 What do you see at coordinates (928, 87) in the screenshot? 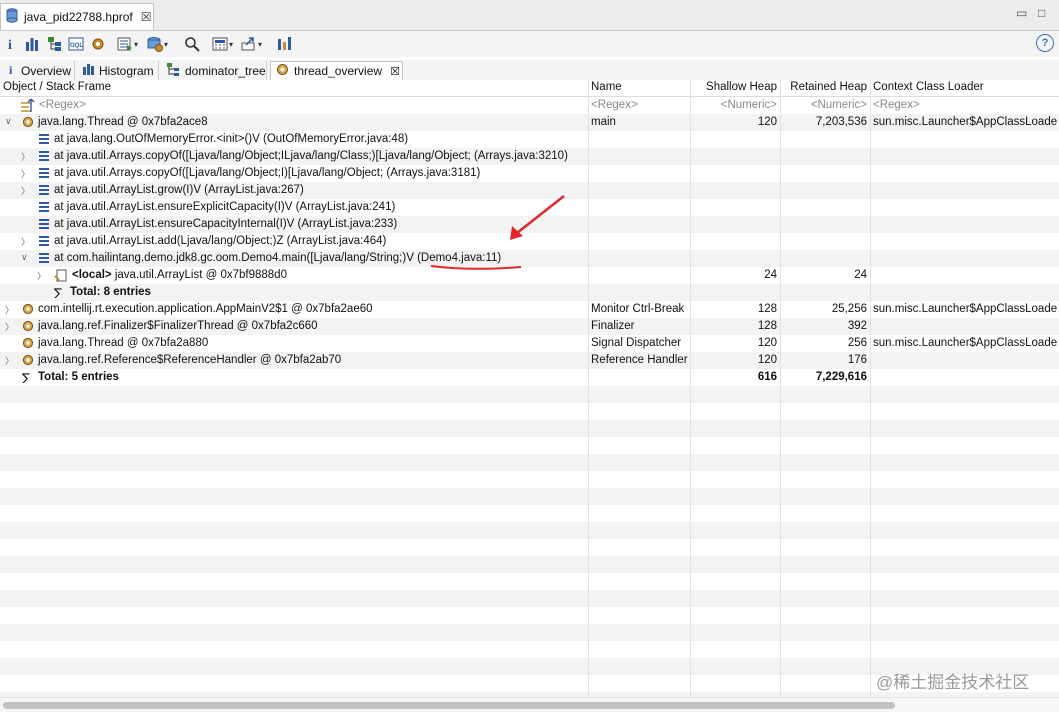
I see `column-header: Context Class Loader` at bounding box center [928, 87].